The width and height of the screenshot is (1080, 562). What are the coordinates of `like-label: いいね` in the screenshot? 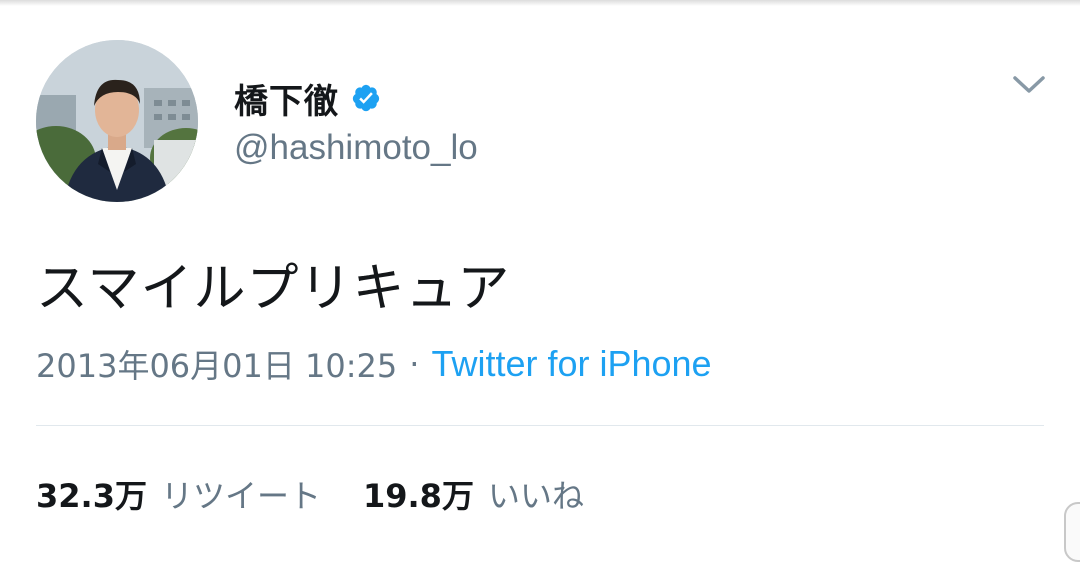 It's located at (535, 496).